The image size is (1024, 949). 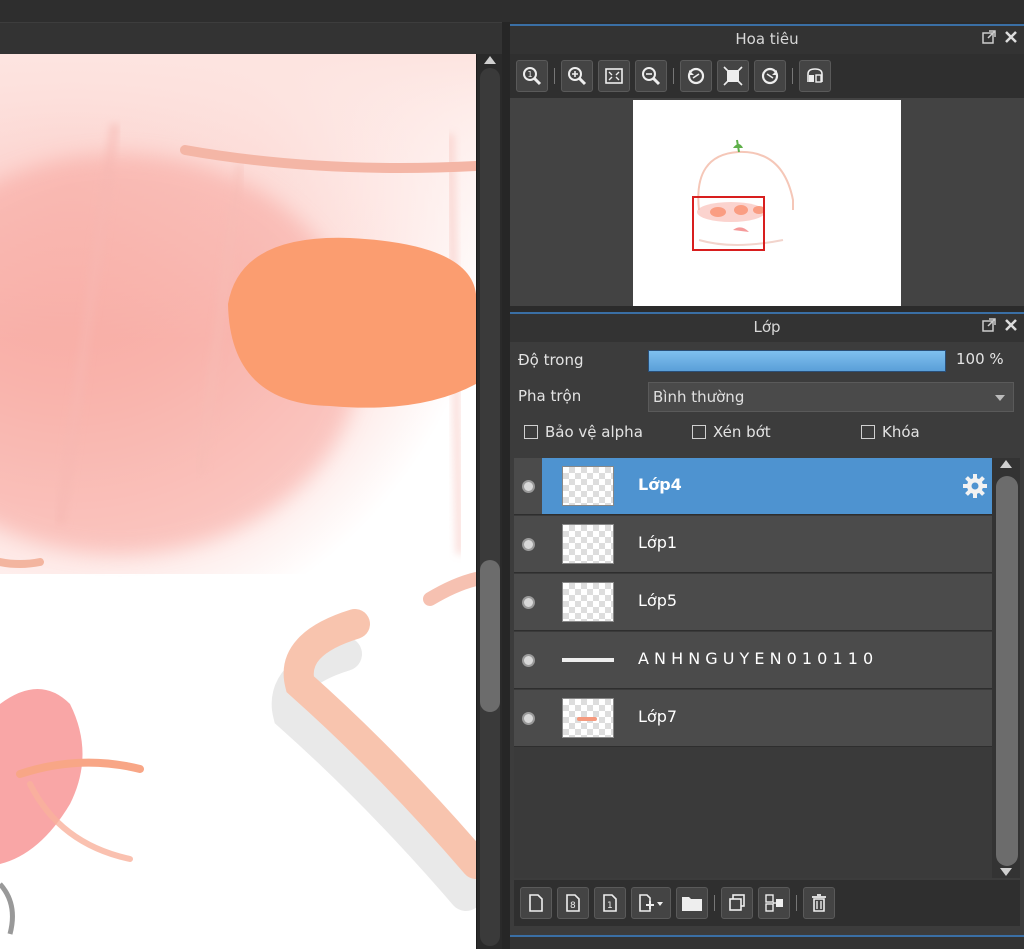 I want to click on layer-options: Bảo vệ alpha Xén bớt Khóa, so click(x=767, y=432).